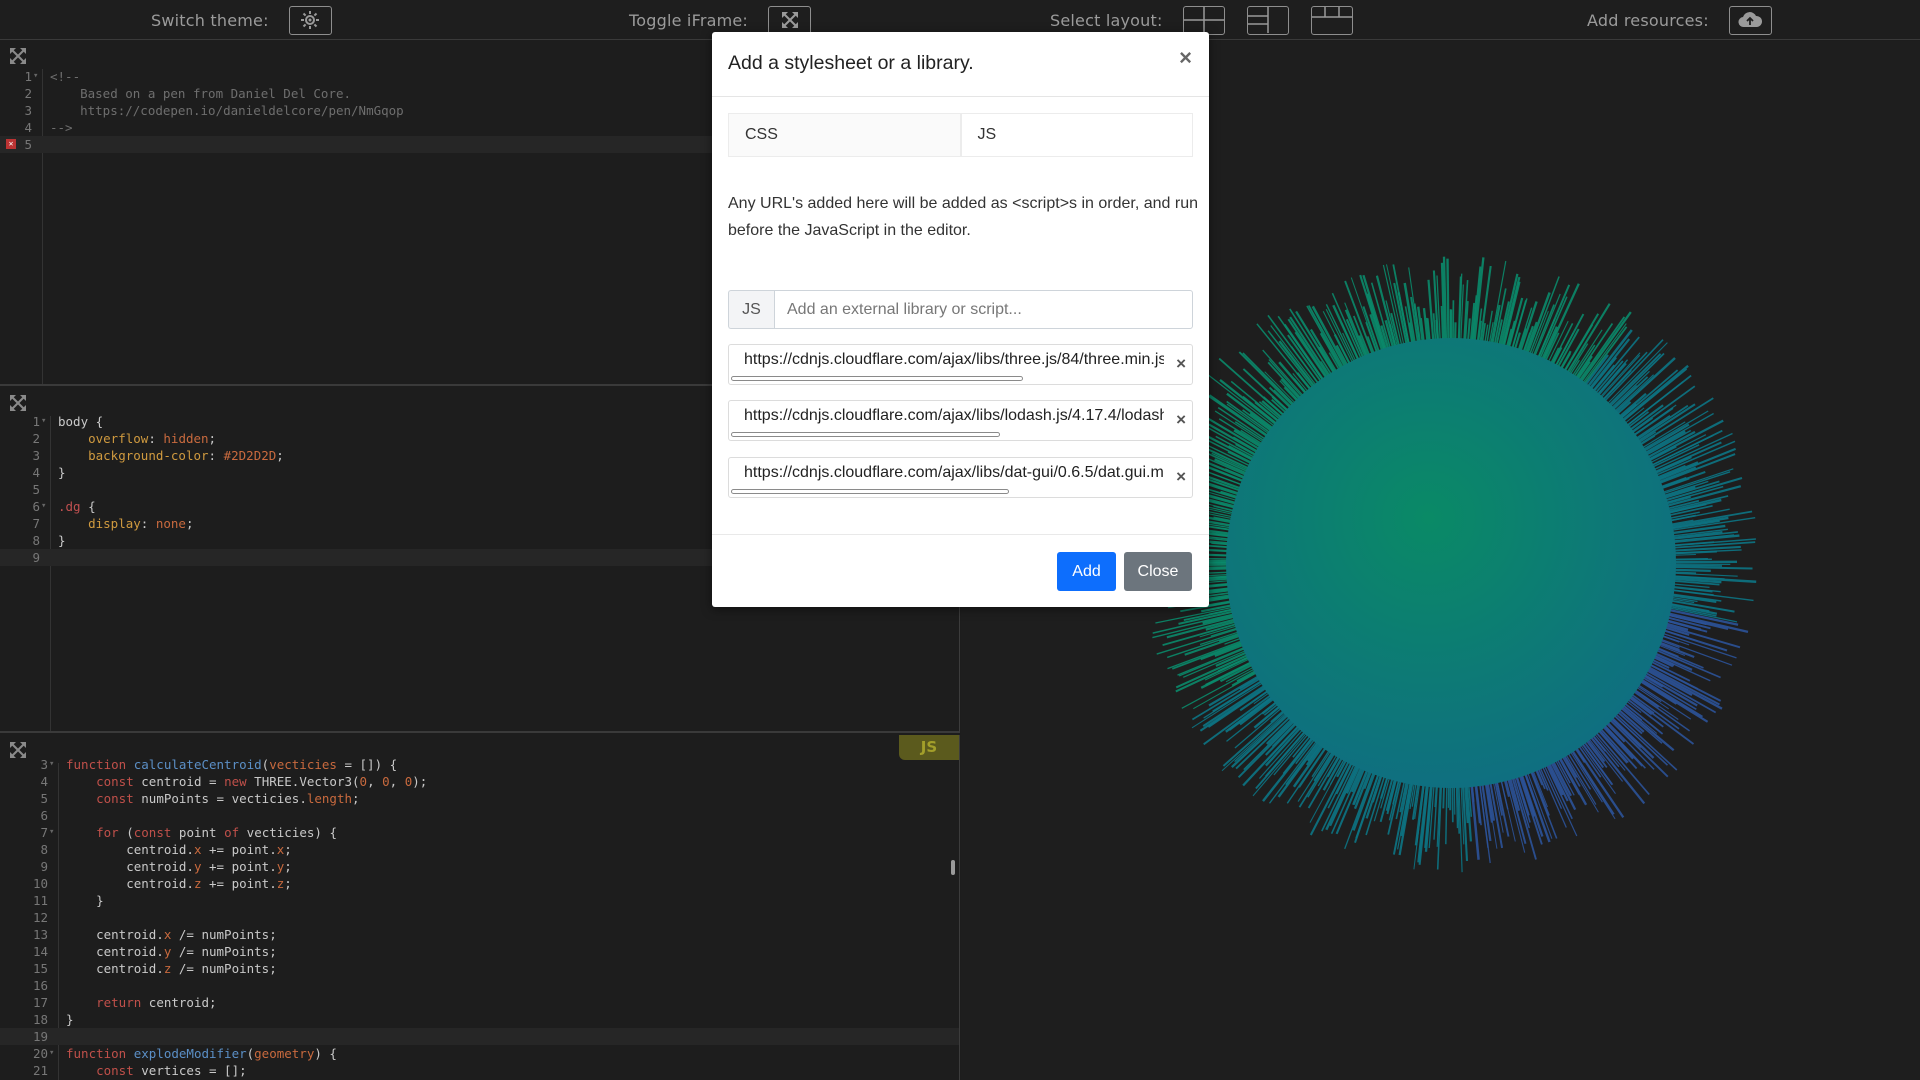 The height and width of the screenshot is (1080, 1920). I want to click on toggle-iframe-button, so click(790, 20).